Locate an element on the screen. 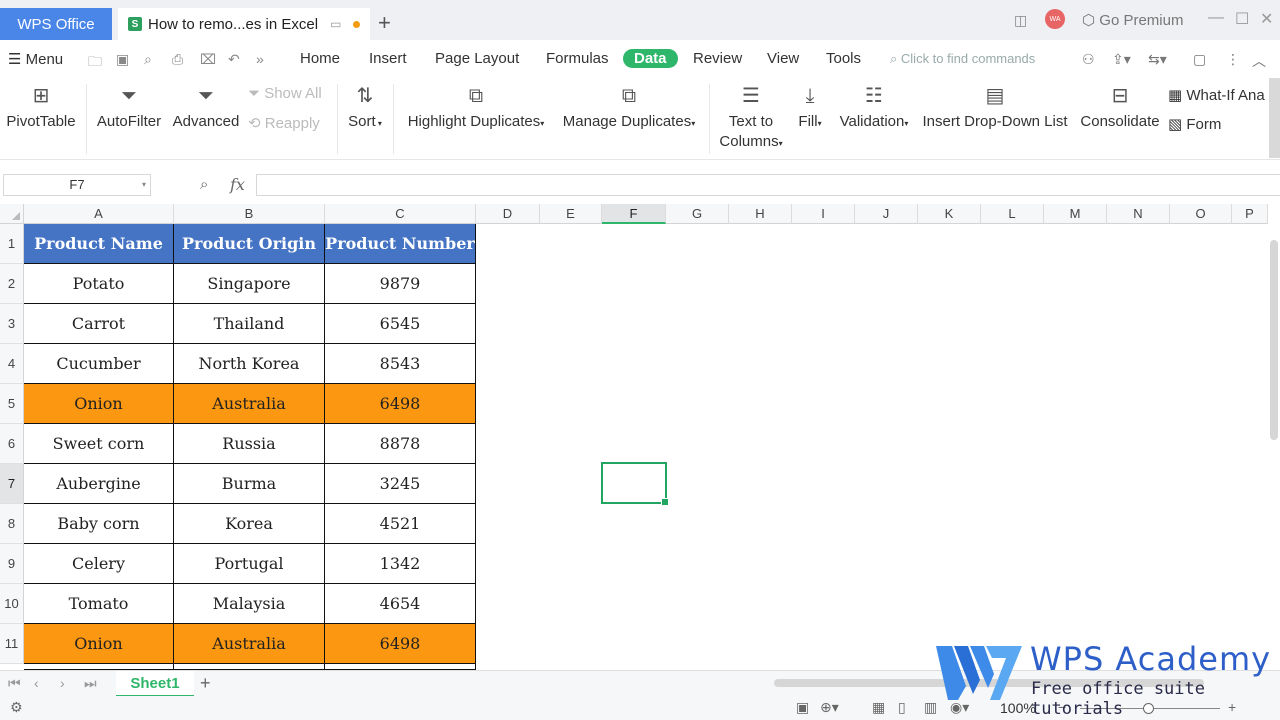  zoom-icon: ⌕ is located at coordinates (204, 184).